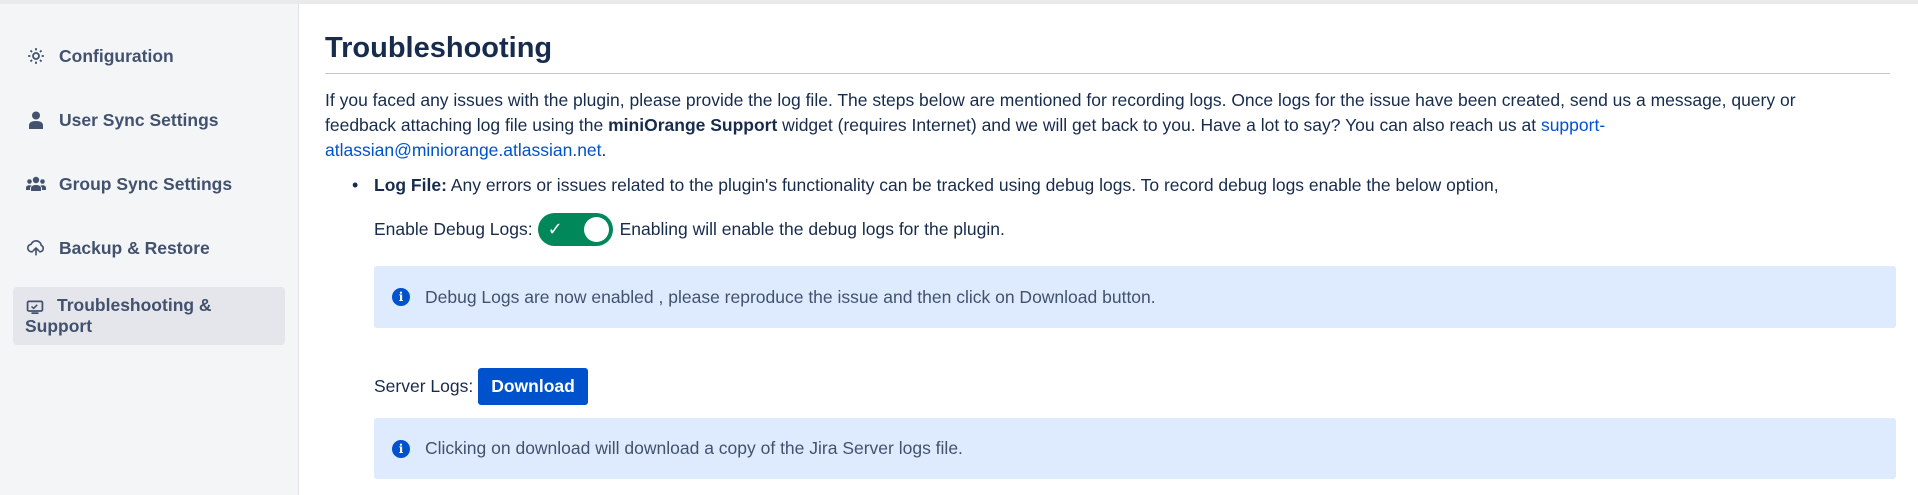 This screenshot has height=495, width=1918. Describe the element at coordinates (1135, 386) in the screenshot. I see `server-logs-row: Server Logs: Download` at that location.